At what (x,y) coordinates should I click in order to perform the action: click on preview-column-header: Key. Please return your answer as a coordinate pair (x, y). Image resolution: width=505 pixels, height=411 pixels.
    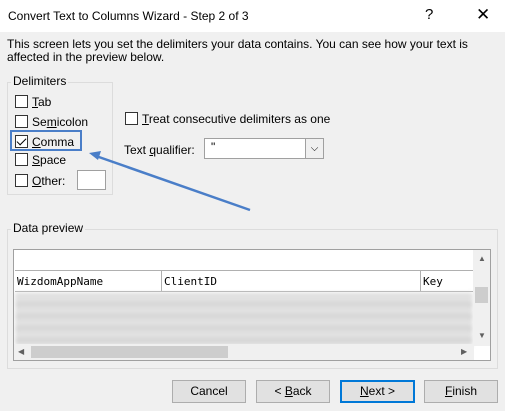
    Looking at the image, I should click on (447, 281).